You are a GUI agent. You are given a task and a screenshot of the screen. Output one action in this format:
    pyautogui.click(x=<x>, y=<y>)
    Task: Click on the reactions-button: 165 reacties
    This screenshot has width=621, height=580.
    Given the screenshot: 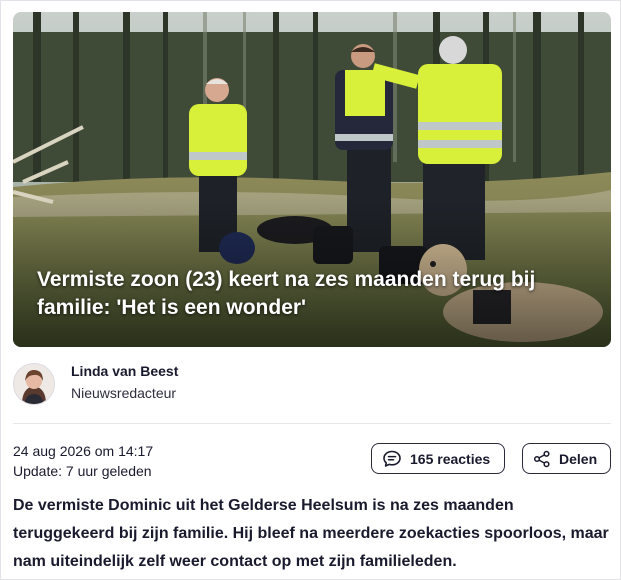 What is the action you would take?
    pyautogui.click(x=438, y=458)
    